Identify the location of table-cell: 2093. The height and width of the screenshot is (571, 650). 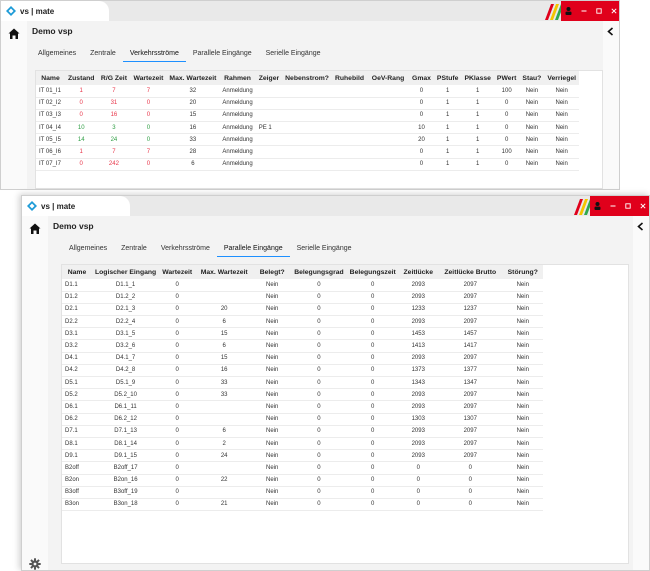
(418, 322).